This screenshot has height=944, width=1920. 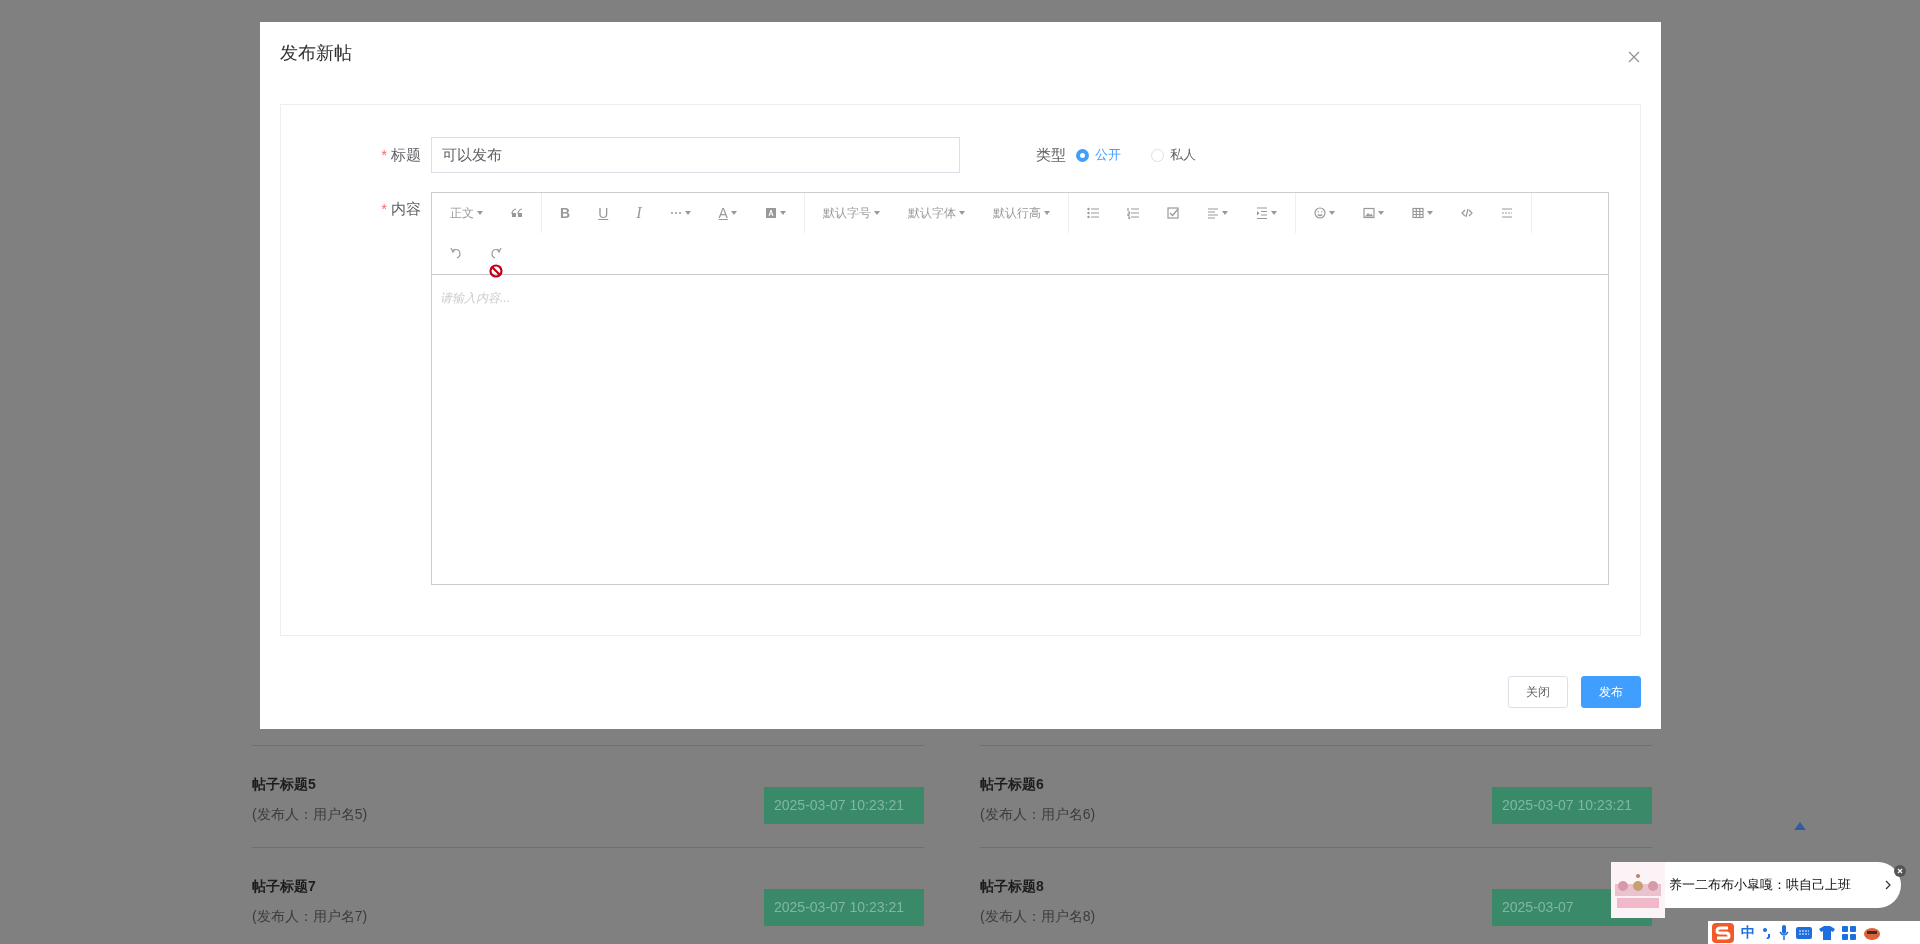 I want to click on microphone-icon, so click(x=1784, y=932).